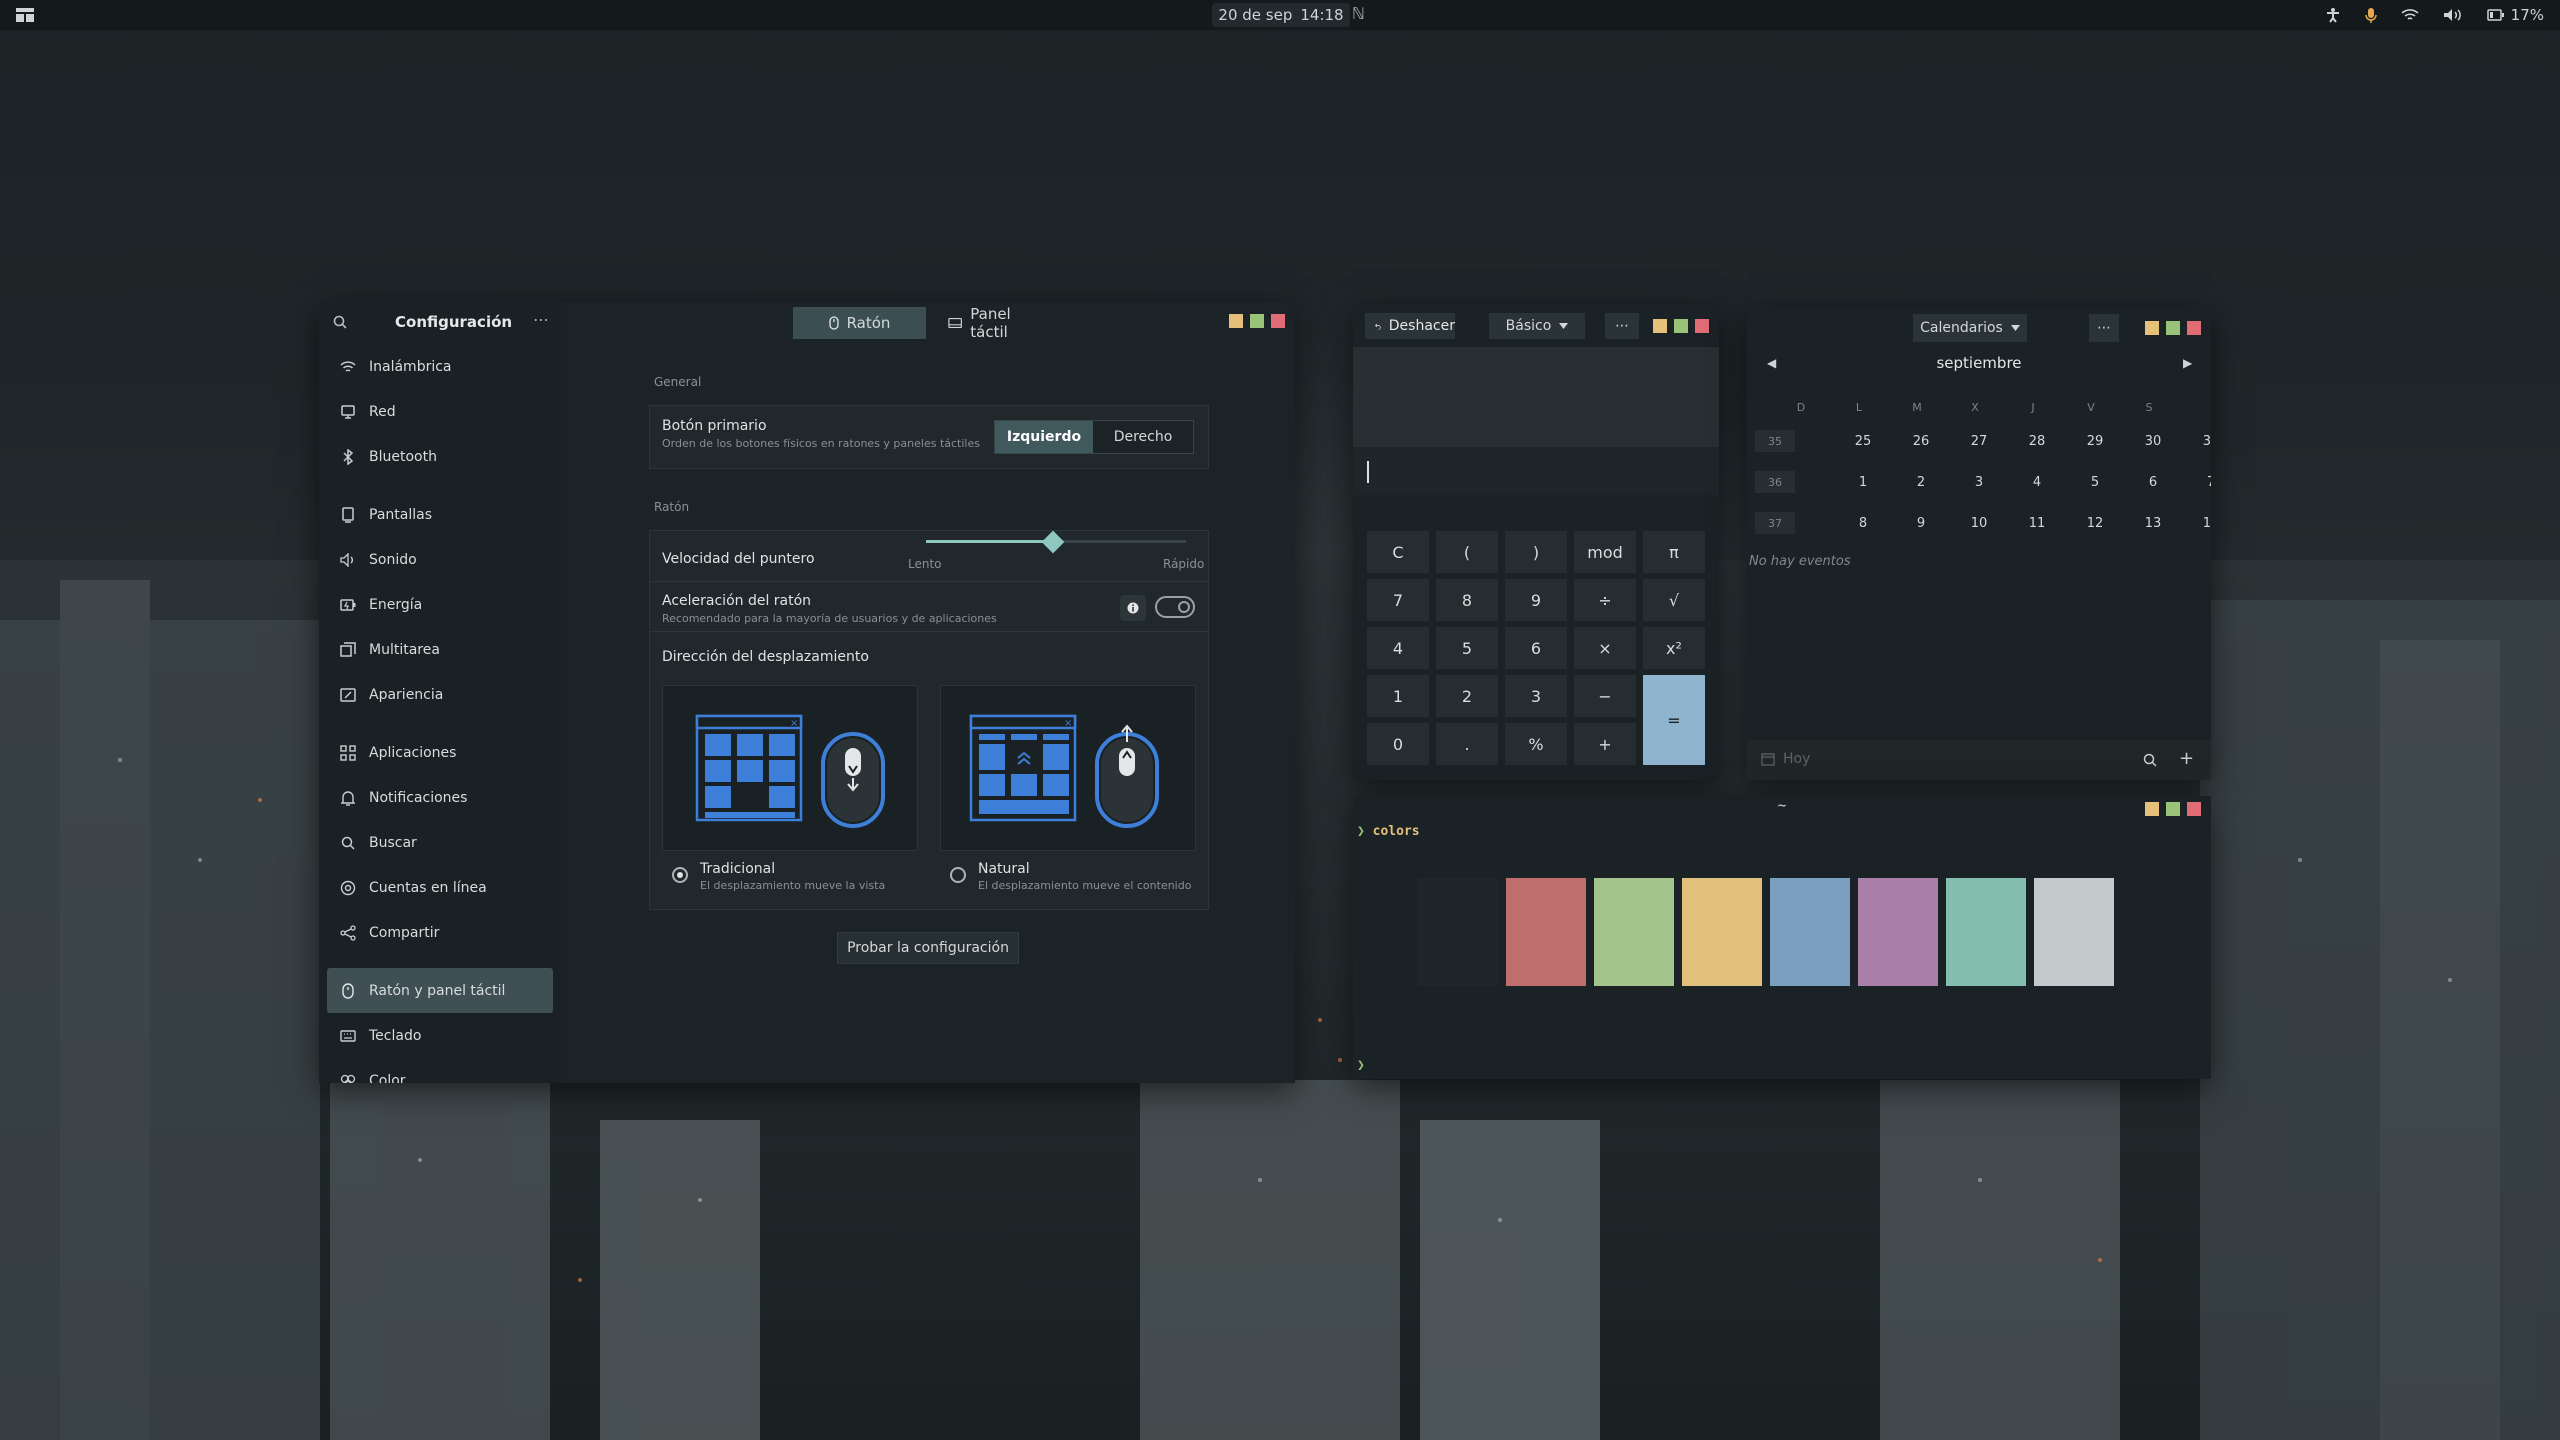 The width and height of the screenshot is (2560, 1440). Describe the element at coordinates (1536, 552) in the screenshot. I see `calc-key: )` at that location.